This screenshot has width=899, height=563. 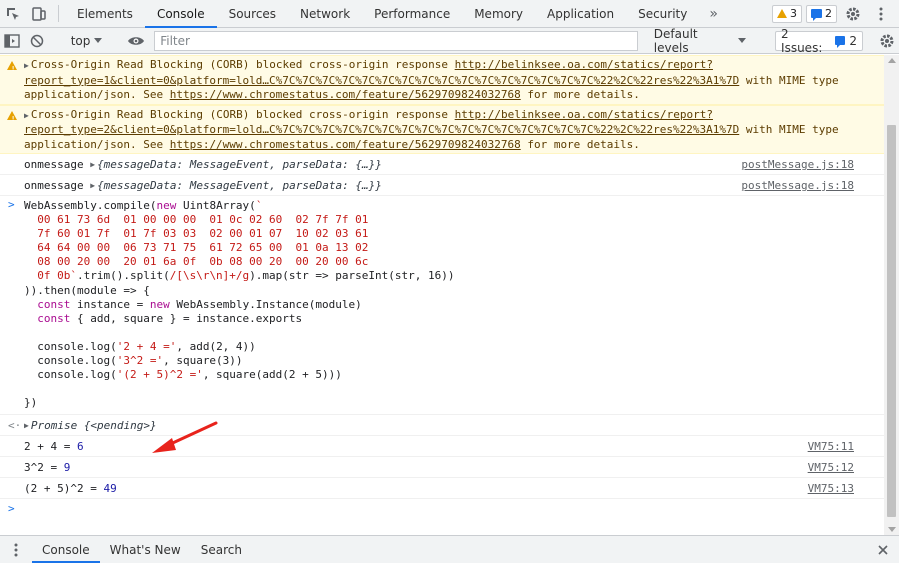 What do you see at coordinates (16, 549) in the screenshot?
I see `drawer-menu-icon` at bounding box center [16, 549].